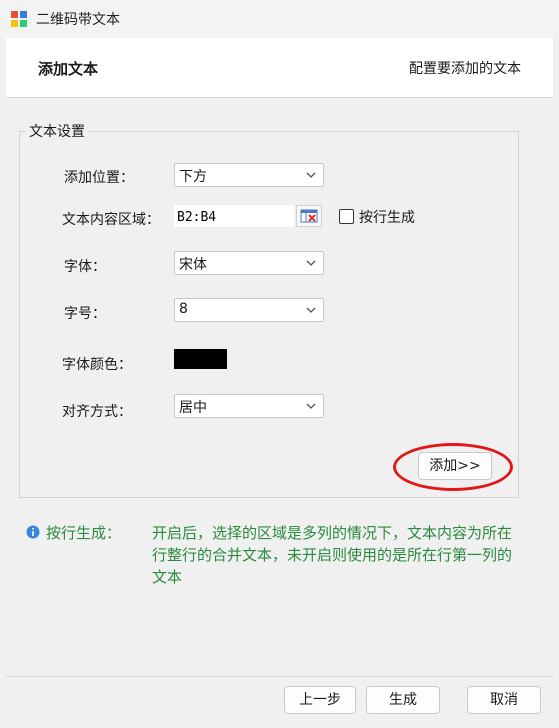 Image resolution: width=559 pixels, height=728 pixels. Describe the element at coordinates (84, 533) in the screenshot. I see `info-title: 按行生成：` at that location.